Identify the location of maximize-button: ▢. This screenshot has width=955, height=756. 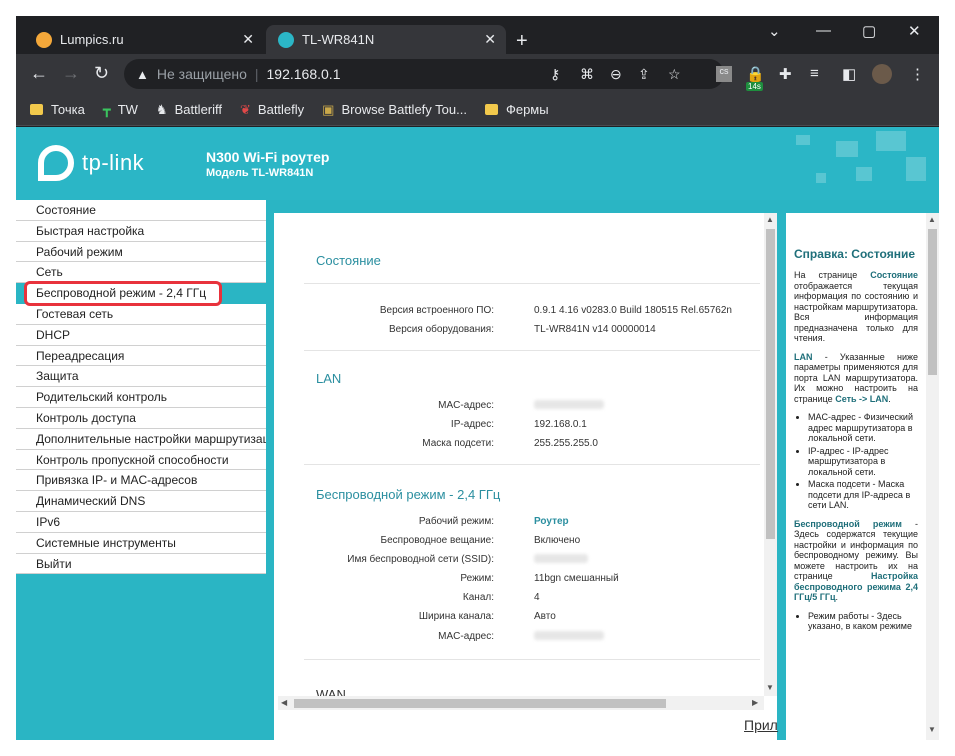
(869, 31).